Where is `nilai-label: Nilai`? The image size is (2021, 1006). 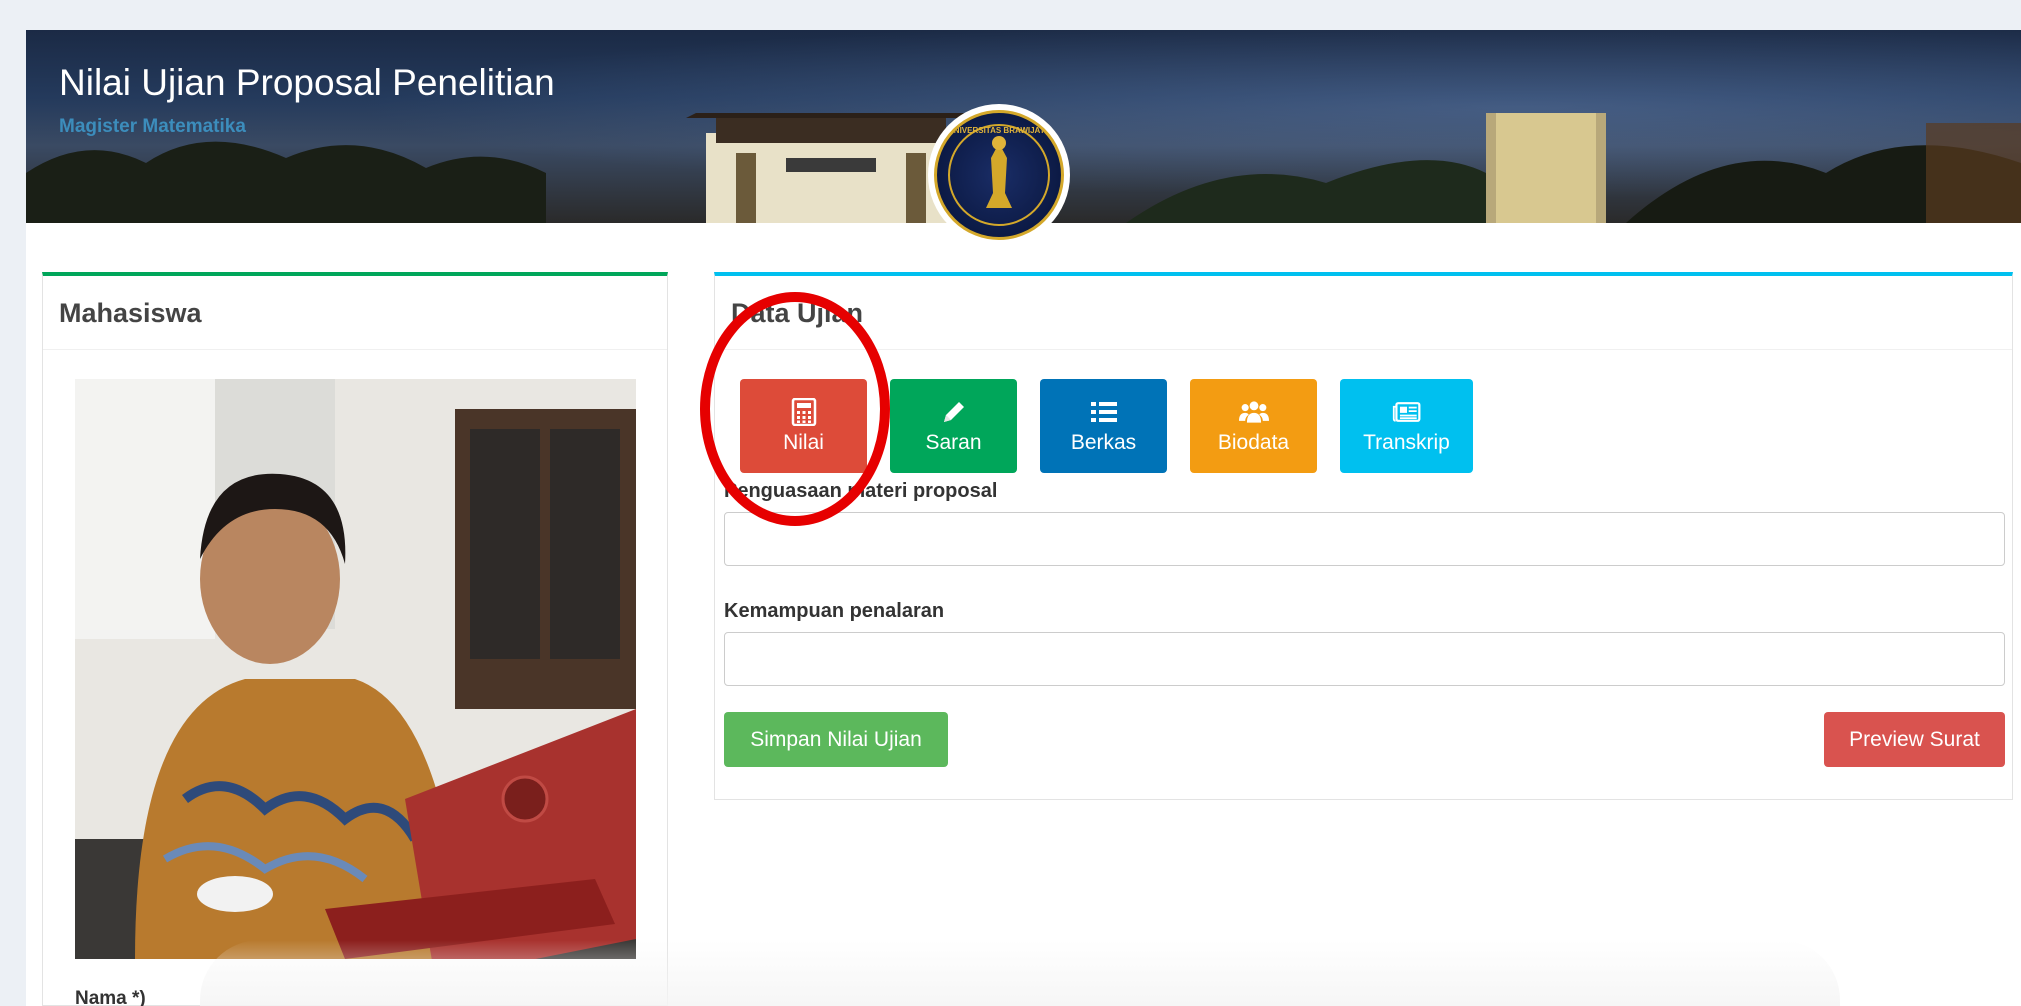
nilai-label: Nilai is located at coordinates (803, 442).